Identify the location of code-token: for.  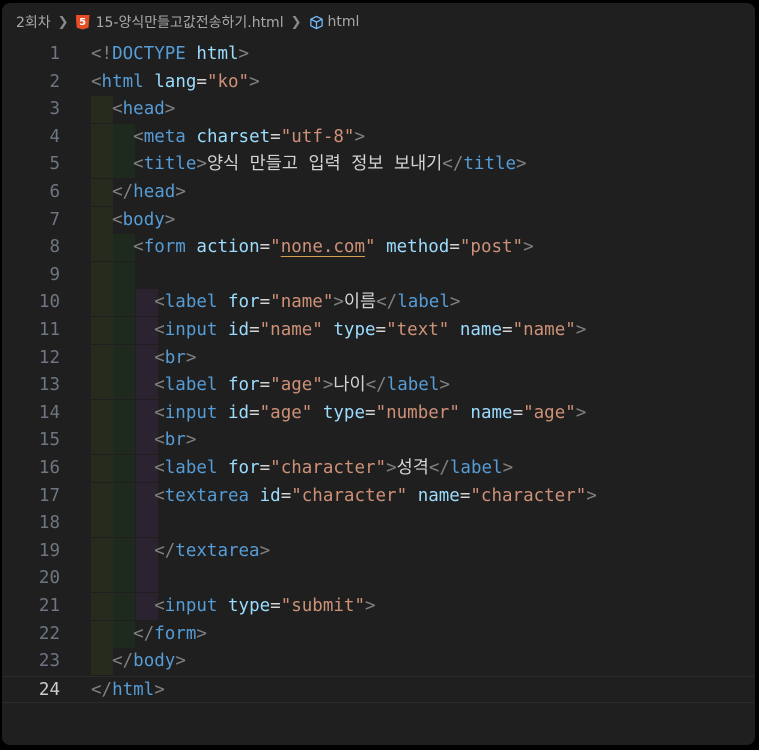
(244, 385).